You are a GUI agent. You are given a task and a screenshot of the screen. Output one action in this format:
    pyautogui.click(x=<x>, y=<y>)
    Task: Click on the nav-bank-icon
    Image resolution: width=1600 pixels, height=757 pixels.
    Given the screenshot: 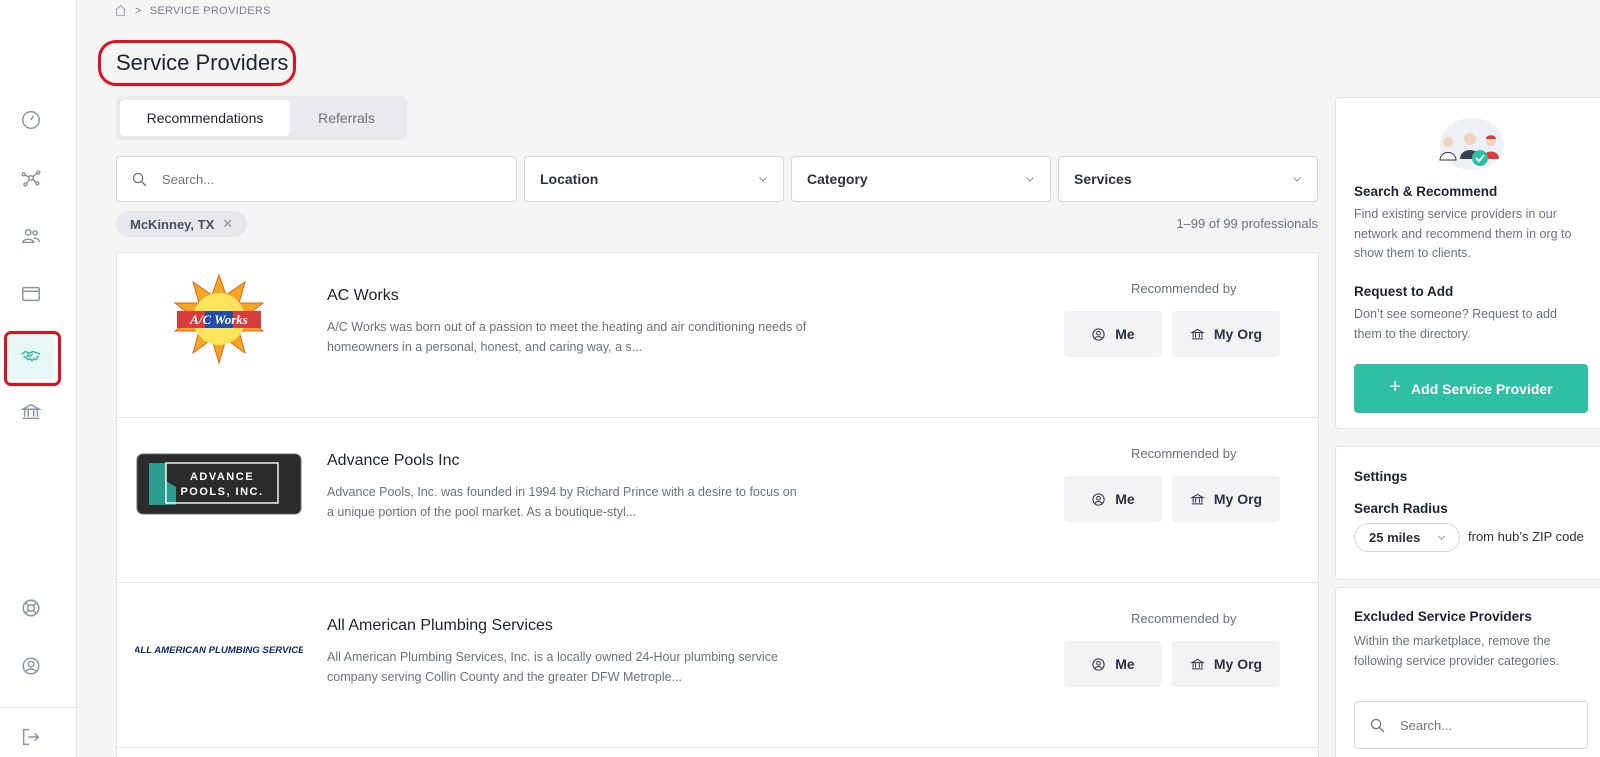 What is the action you would take?
    pyautogui.click(x=31, y=412)
    